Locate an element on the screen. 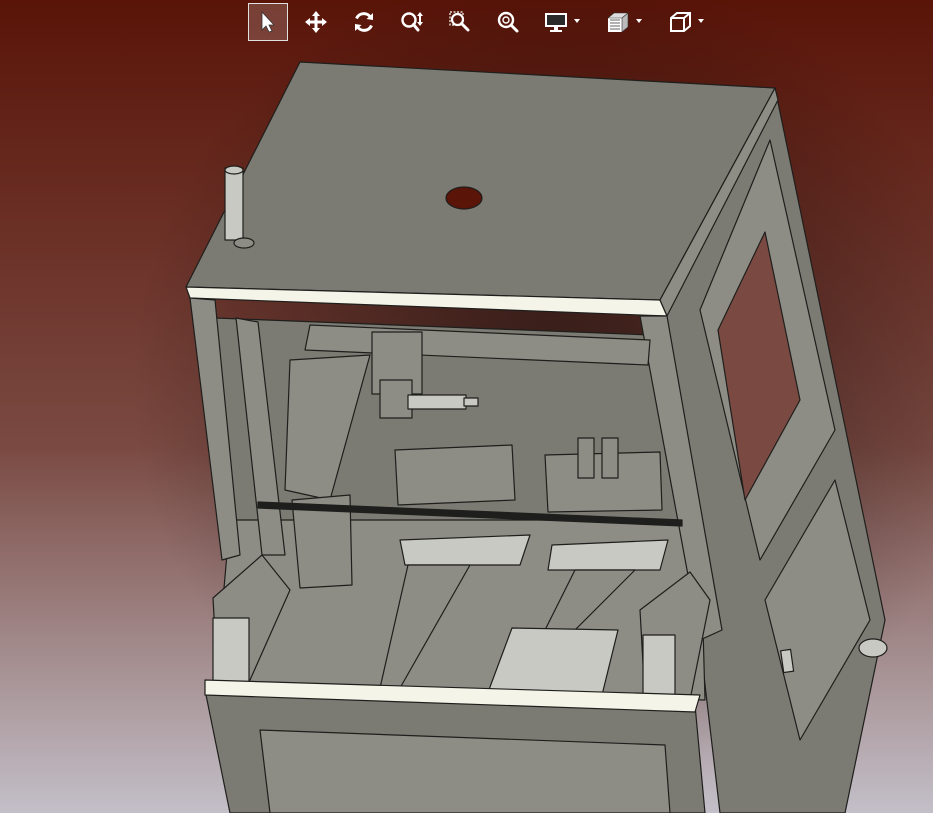  right-button-panel is located at coordinates (659, 667).